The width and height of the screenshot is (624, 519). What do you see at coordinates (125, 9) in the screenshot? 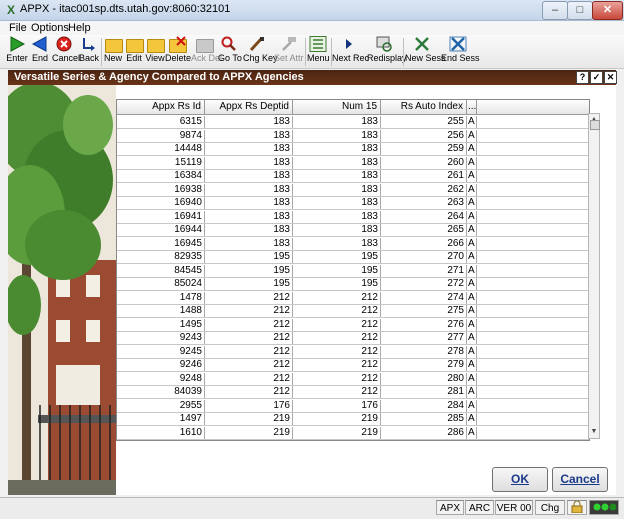
I see `window-title: APPX - itac001sp.dts.utah.gov:8060:32101` at bounding box center [125, 9].